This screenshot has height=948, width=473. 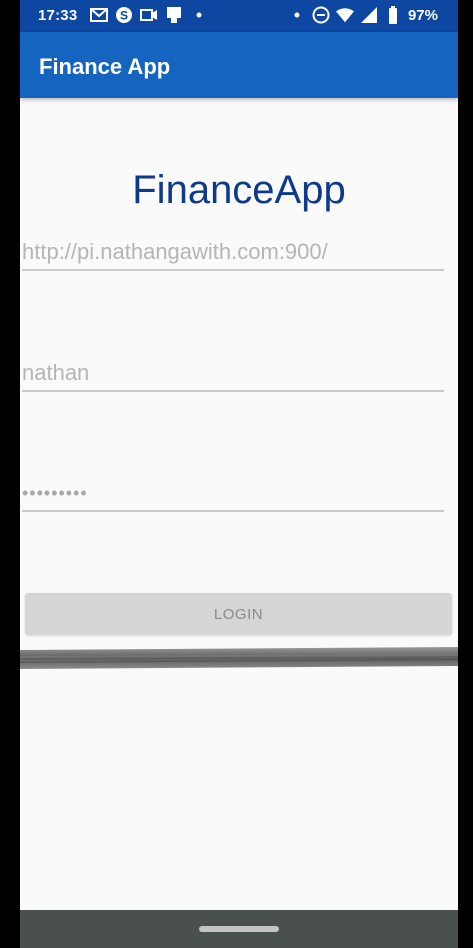 I want to click on video-icon, so click(x=149, y=15).